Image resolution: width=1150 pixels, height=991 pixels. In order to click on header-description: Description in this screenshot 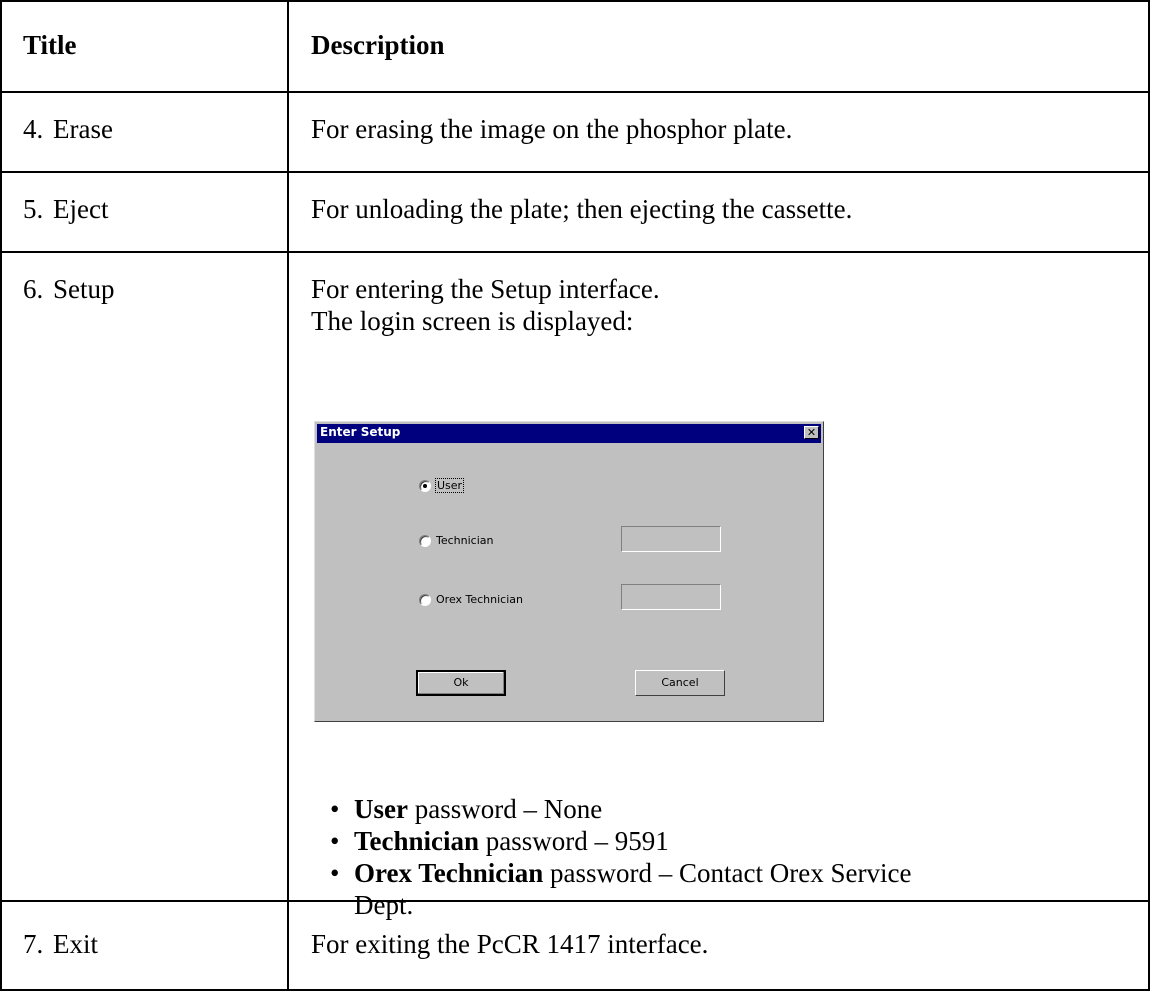, I will do `click(378, 45)`.